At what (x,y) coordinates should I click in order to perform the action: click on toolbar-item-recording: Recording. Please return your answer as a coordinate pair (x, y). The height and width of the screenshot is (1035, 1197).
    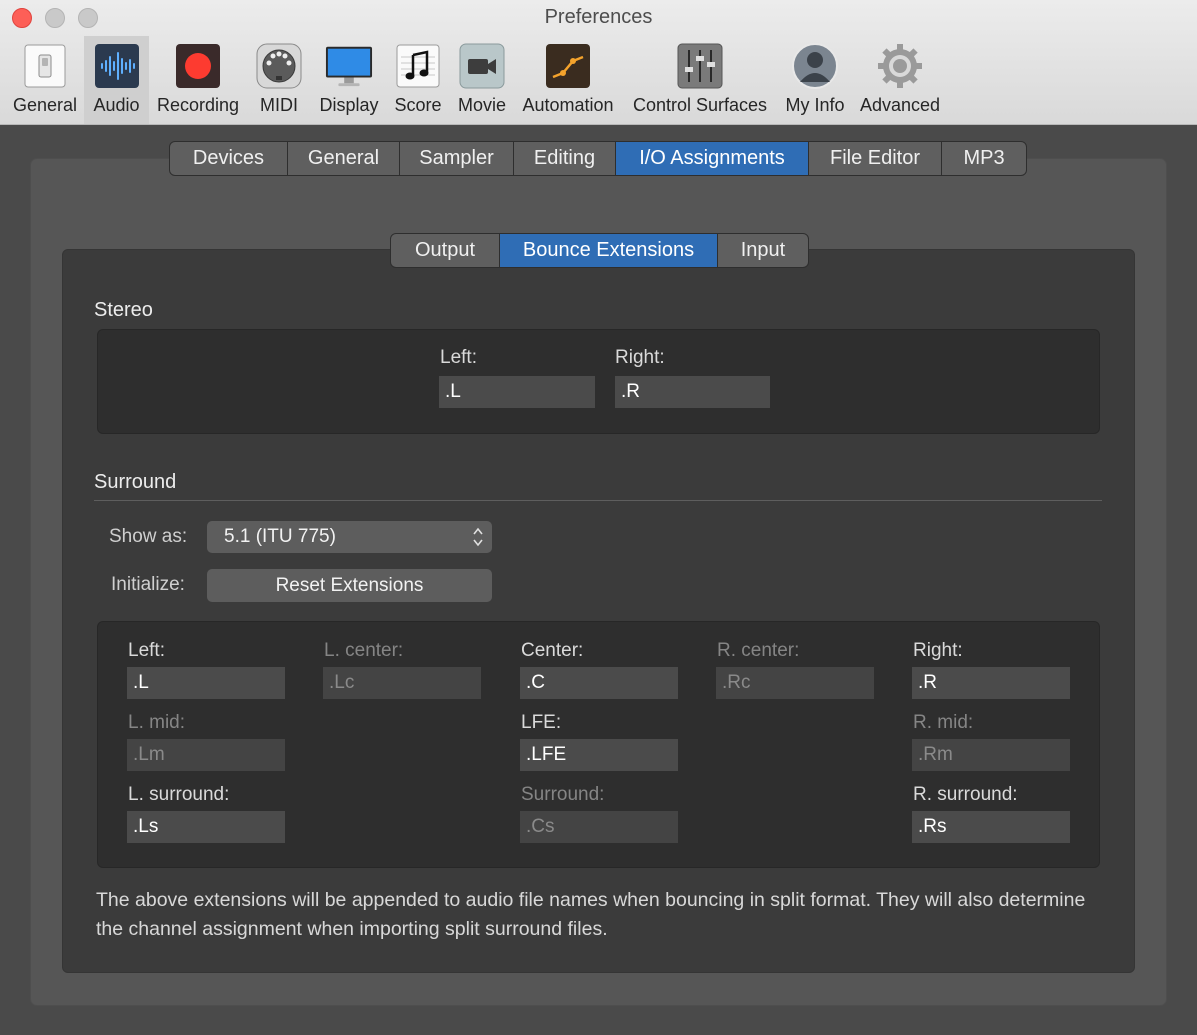
    Looking at the image, I should click on (198, 80).